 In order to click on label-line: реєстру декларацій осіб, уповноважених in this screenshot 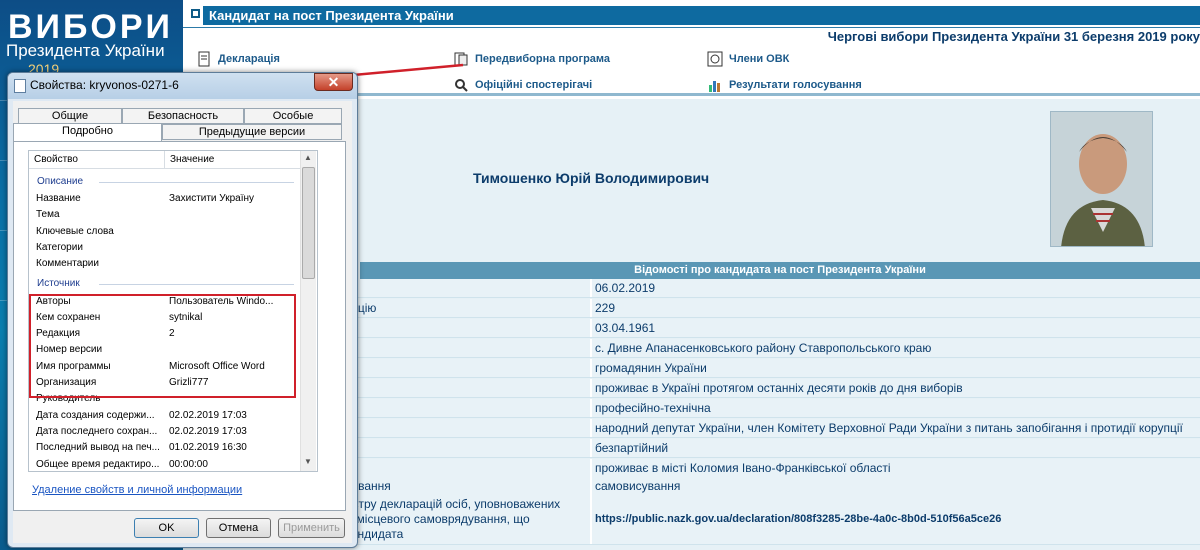, I will do `click(447, 504)`.